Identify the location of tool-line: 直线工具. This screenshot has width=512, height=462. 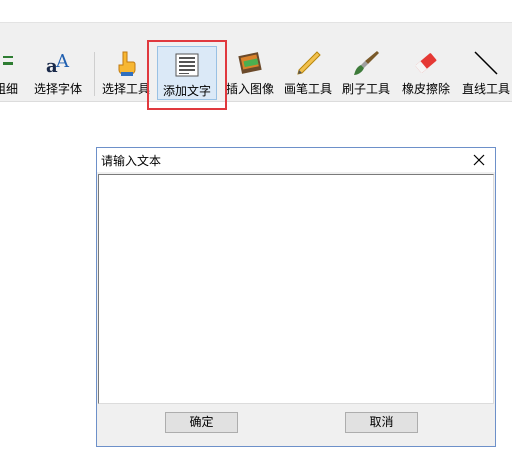
(485, 73).